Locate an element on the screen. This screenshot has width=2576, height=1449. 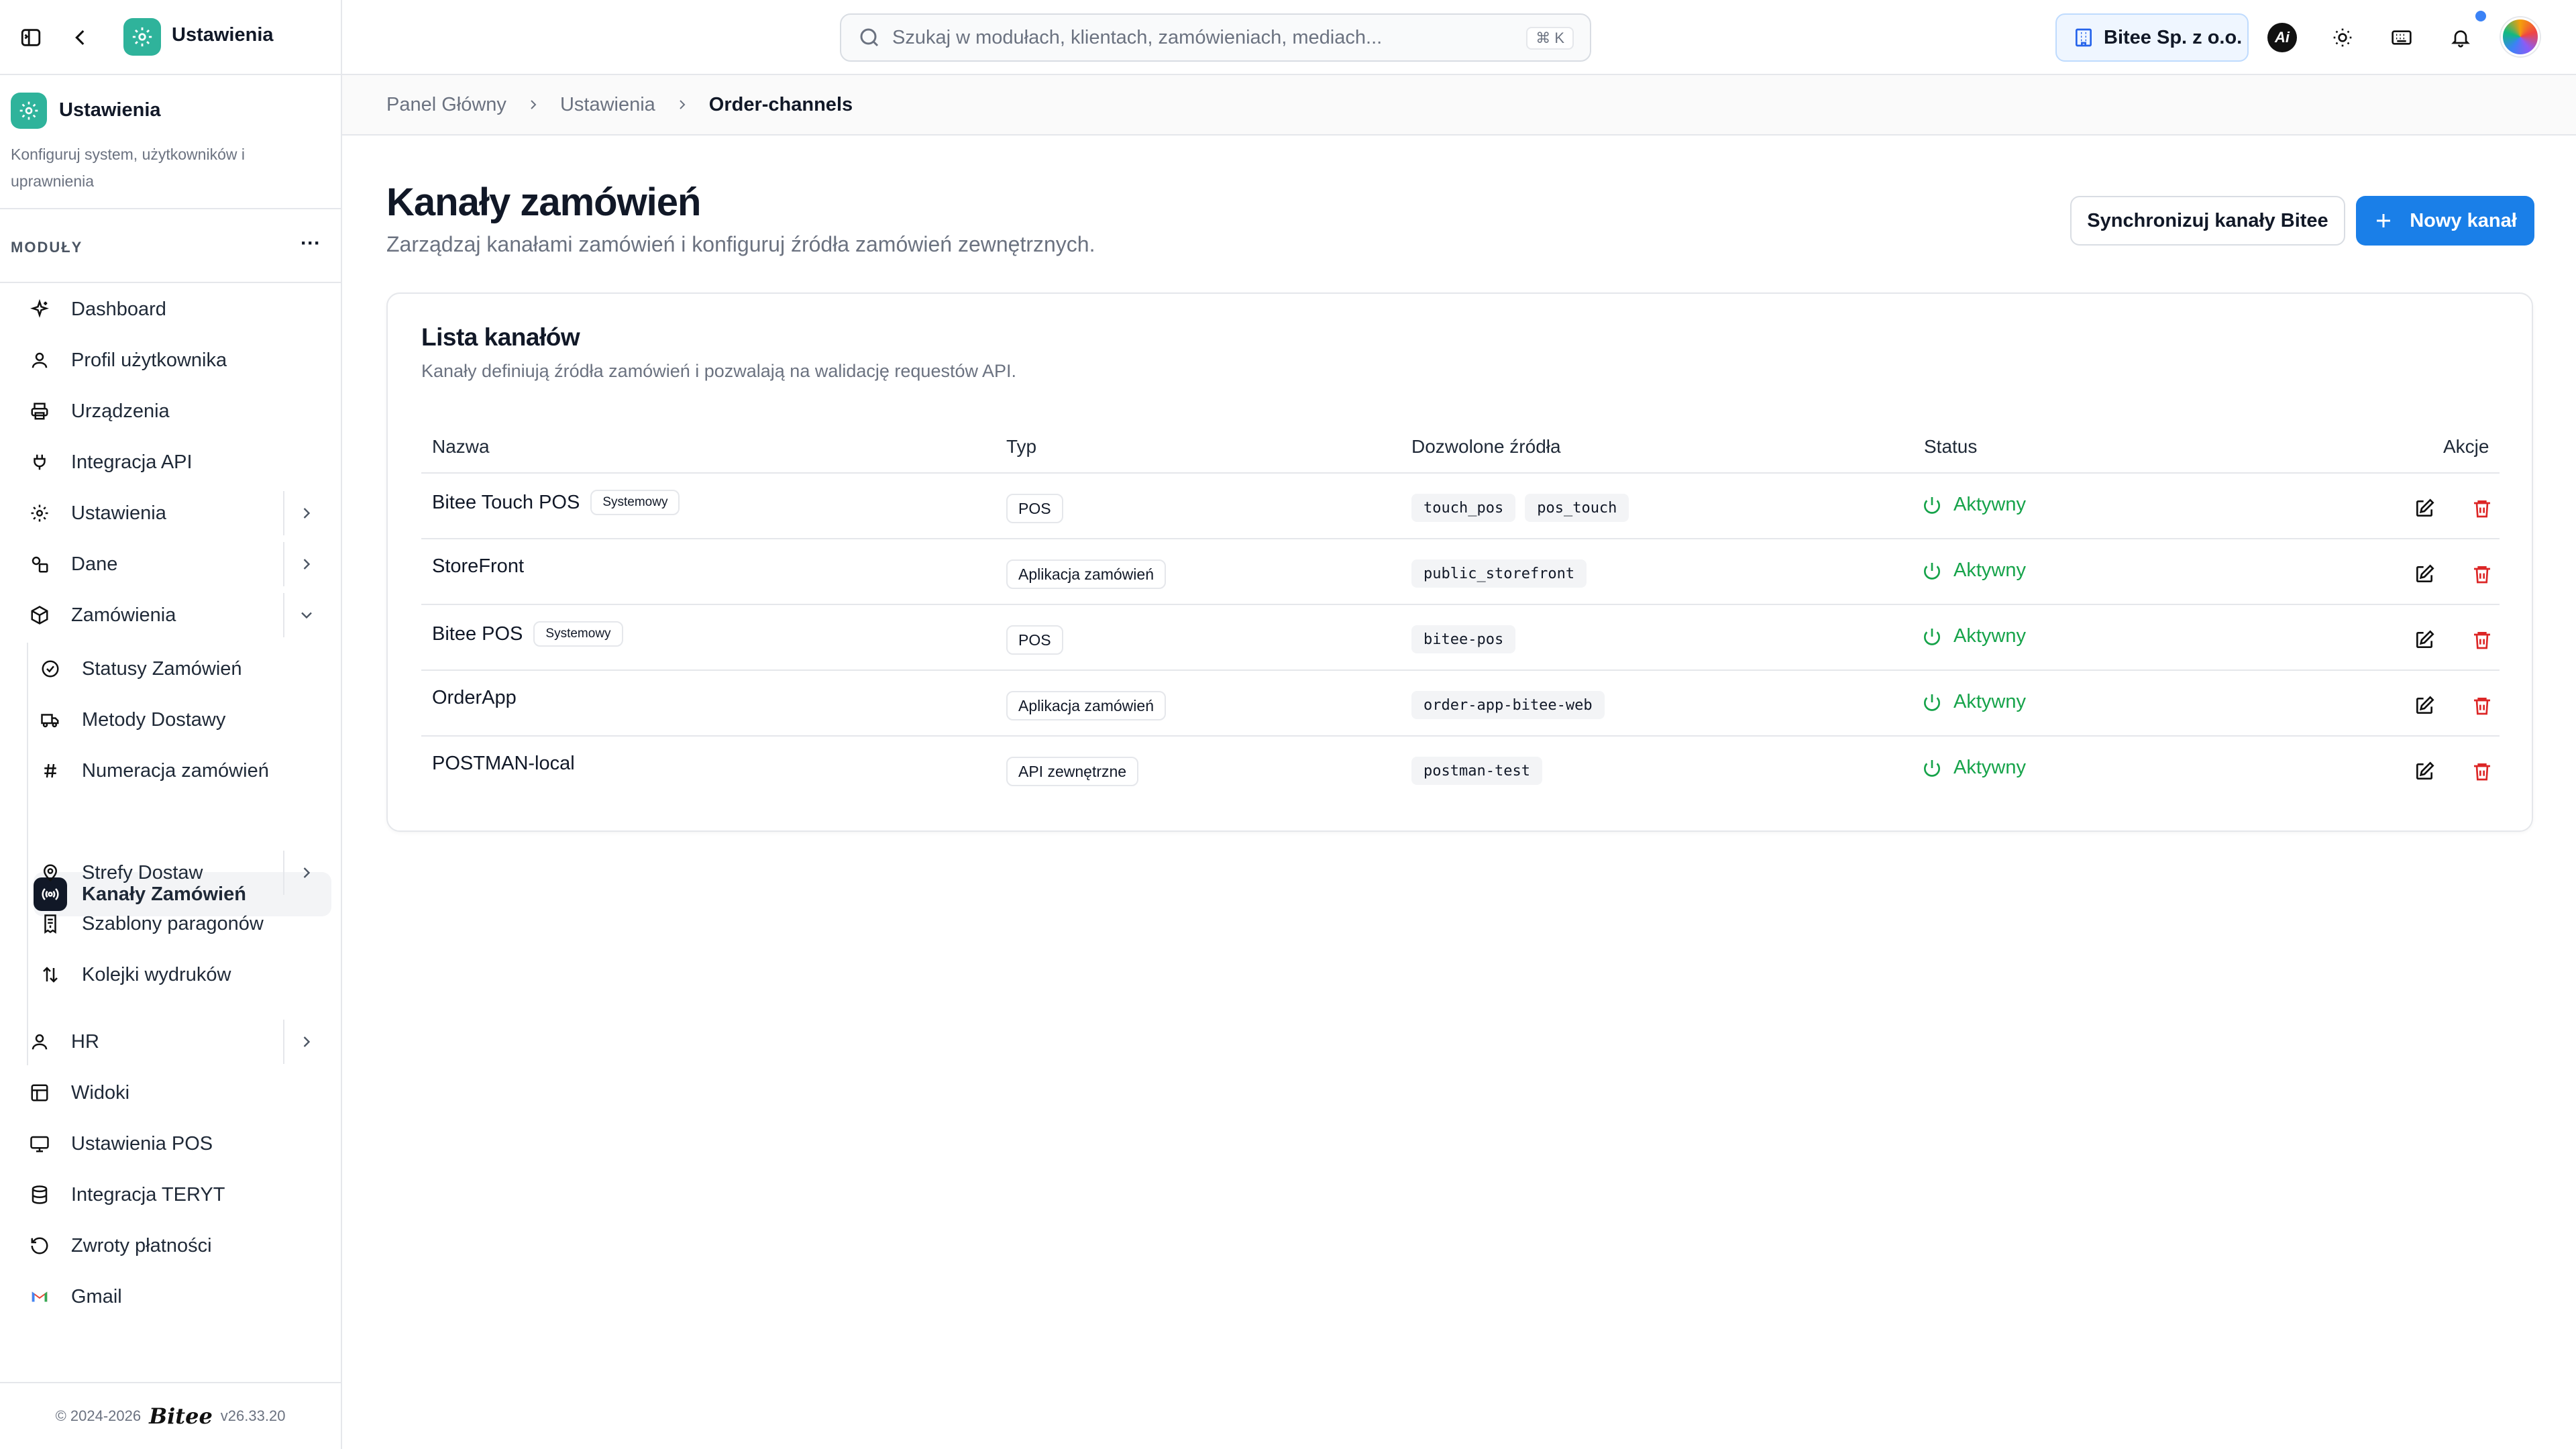
plug-icon is located at coordinates (39, 462).